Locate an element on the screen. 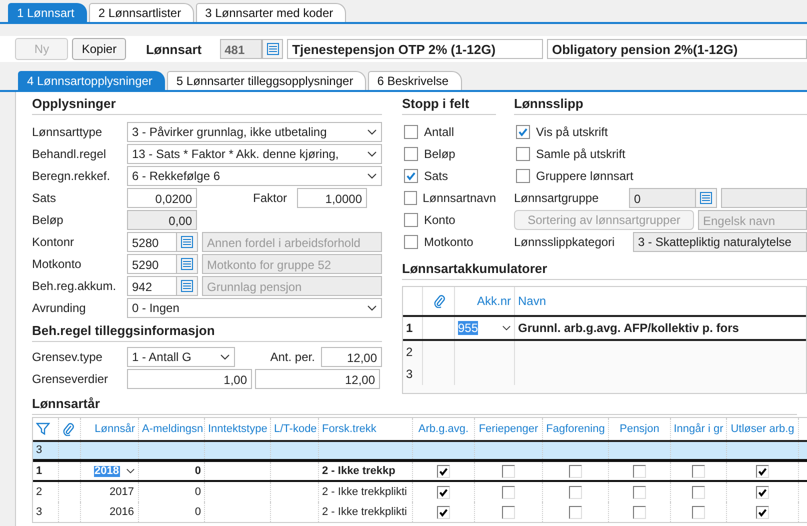 Image resolution: width=807 pixels, height=526 pixels. filter-icon is located at coordinates (43, 429).